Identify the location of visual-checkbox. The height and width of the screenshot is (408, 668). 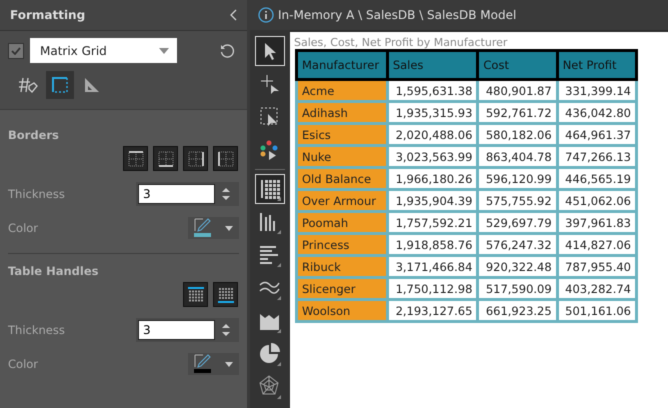
(16, 50).